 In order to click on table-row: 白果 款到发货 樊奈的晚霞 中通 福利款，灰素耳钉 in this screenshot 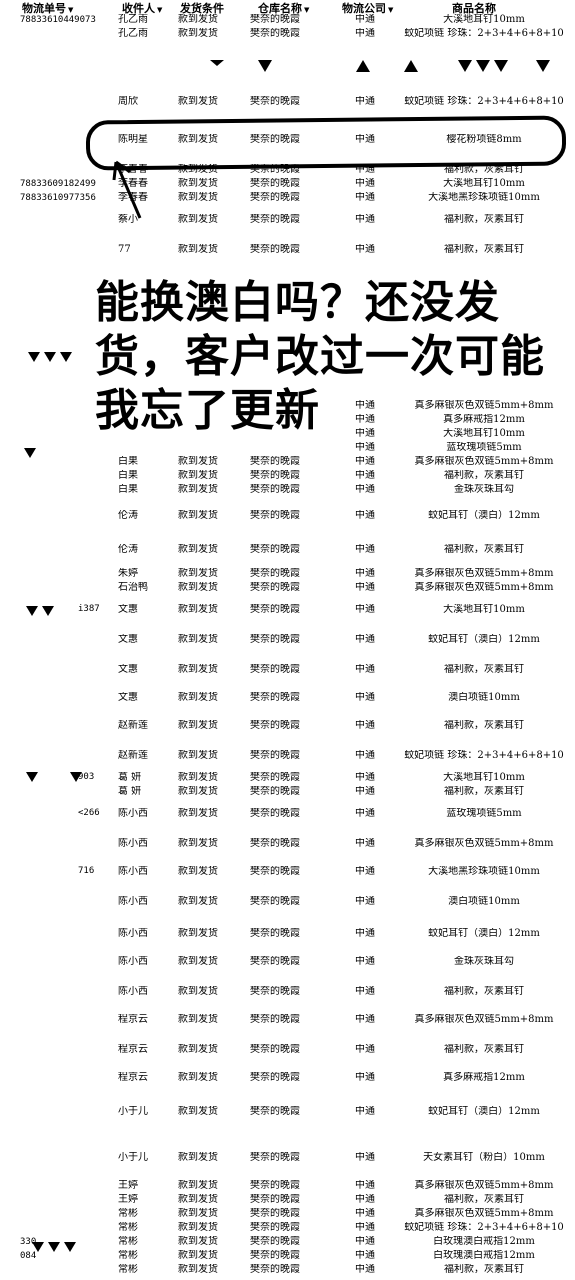, I will do `click(287, 476)`.